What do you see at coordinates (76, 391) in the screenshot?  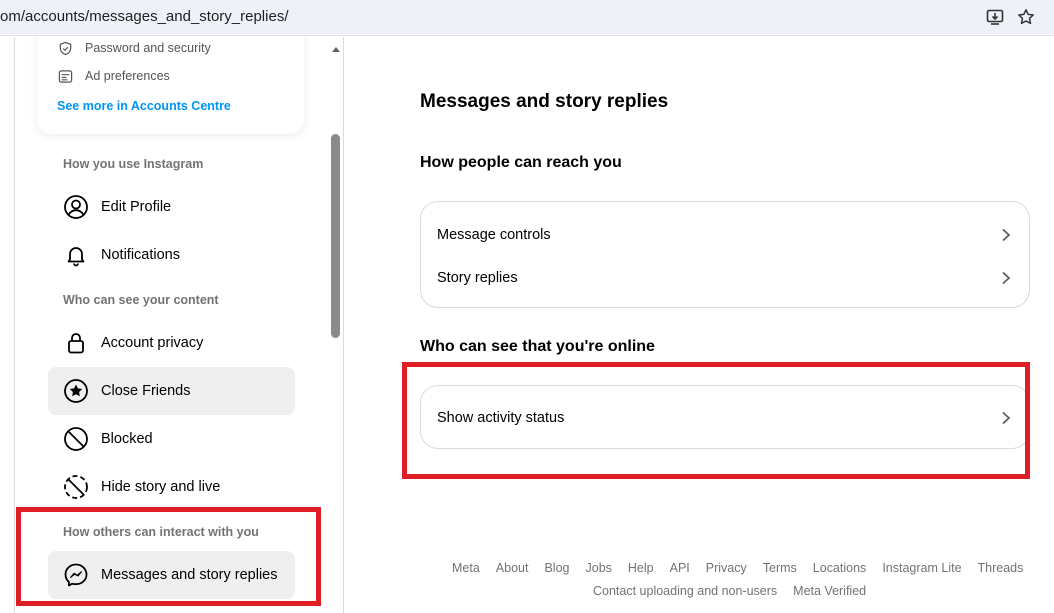 I see `star-circle-icon` at bounding box center [76, 391].